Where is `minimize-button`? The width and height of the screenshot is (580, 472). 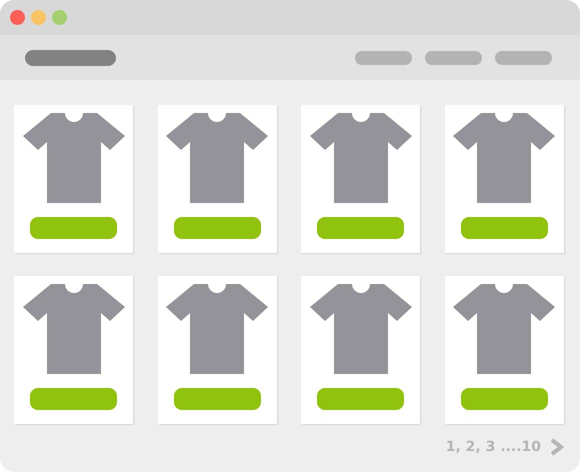
minimize-button is located at coordinates (38, 17).